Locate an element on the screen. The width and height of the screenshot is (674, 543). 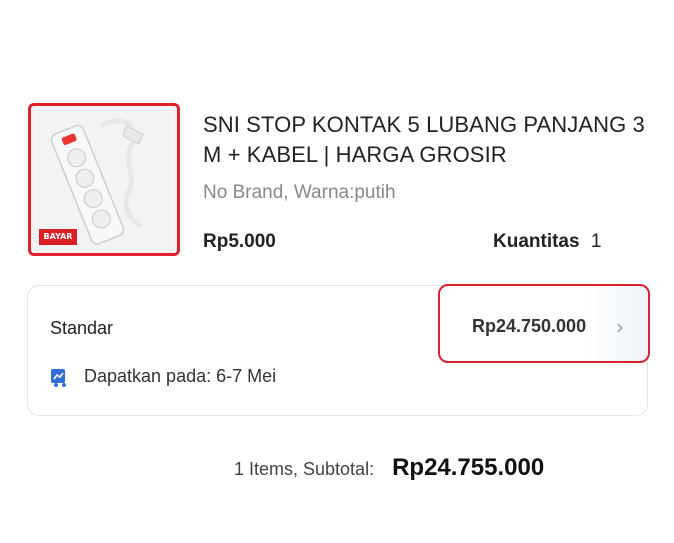
shipping-option-name: Standar is located at coordinates (82, 328).